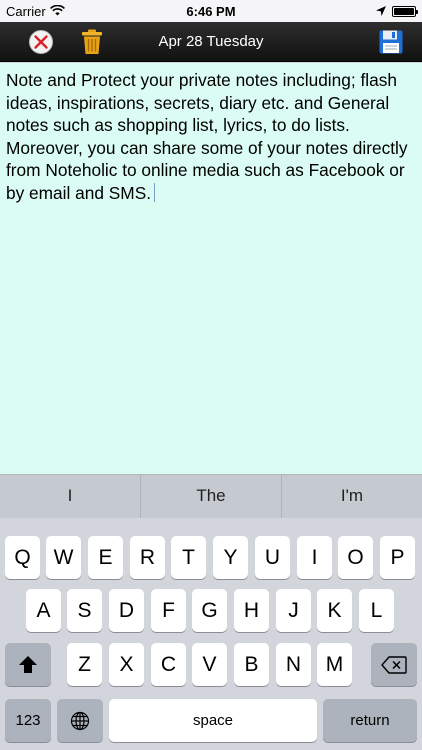 The width and height of the screenshot is (422, 750). I want to click on save-floppy-icon, so click(391, 42).